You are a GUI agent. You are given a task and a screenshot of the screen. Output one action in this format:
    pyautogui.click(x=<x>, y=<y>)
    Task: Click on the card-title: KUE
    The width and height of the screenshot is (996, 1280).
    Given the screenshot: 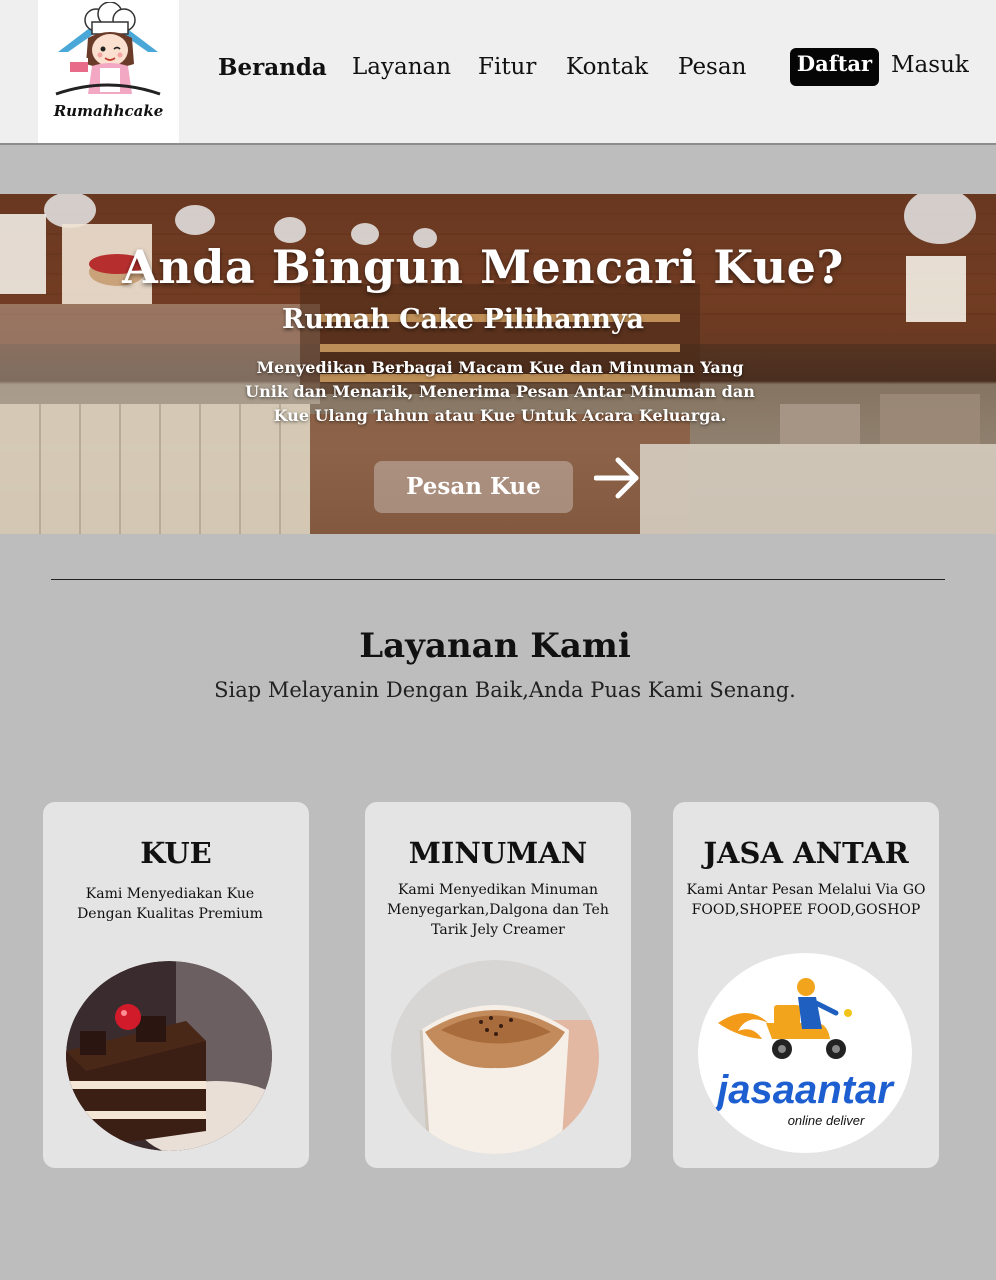 What is the action you would take?
    pyautogui.click(x=176, y=853)
    